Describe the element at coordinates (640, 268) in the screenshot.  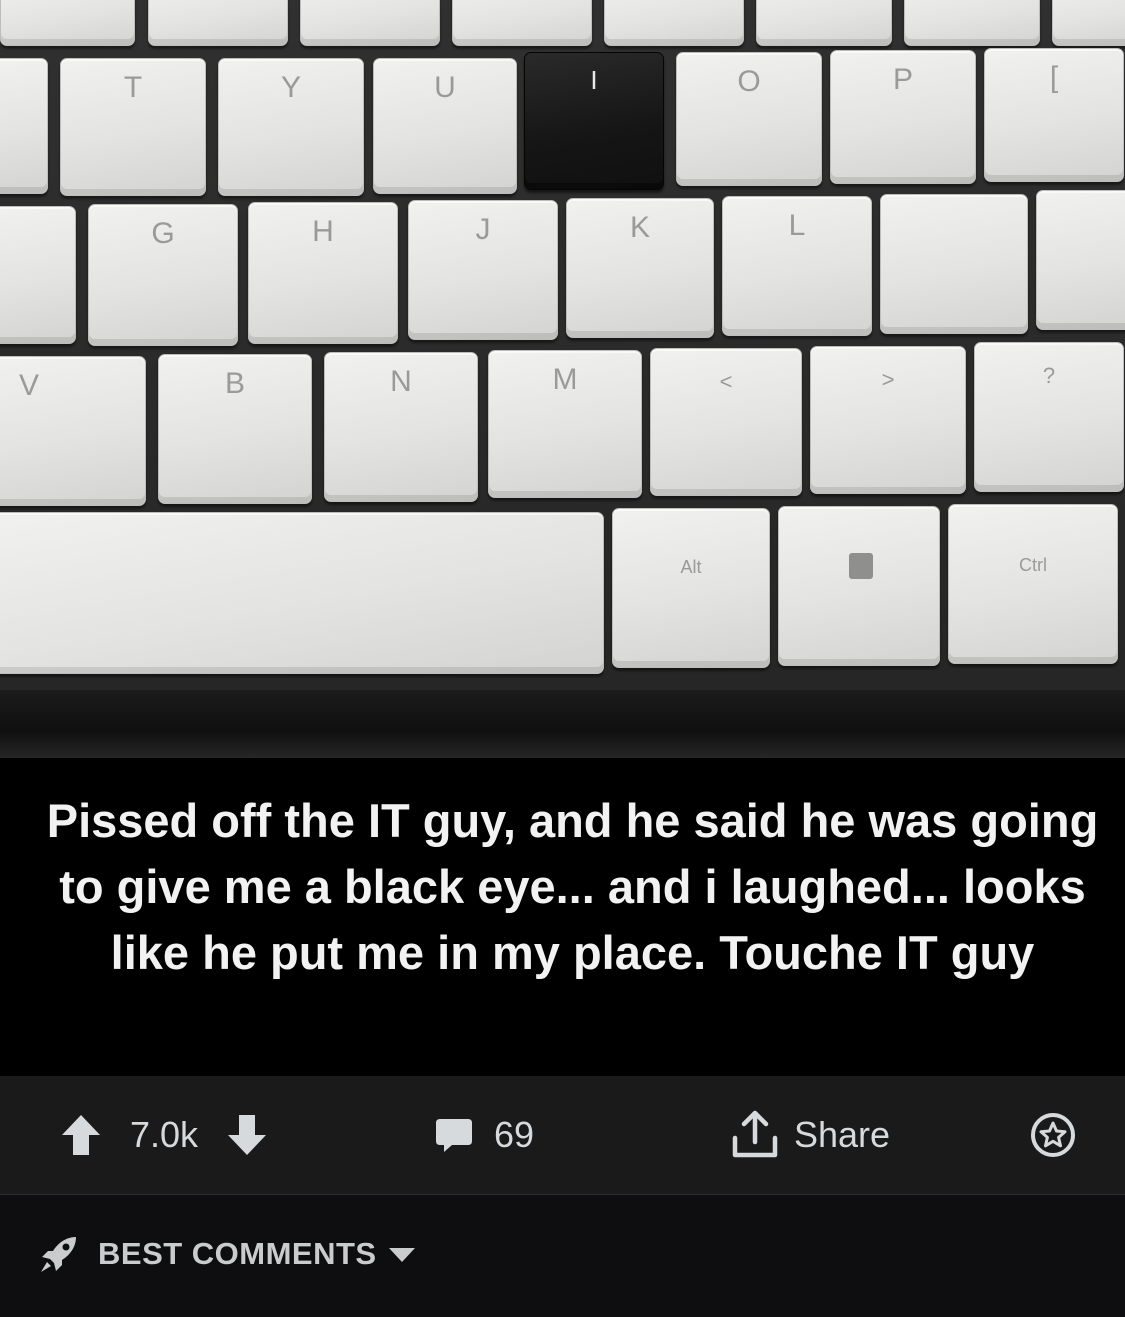
I see `keyboard-key-k: K` at that location.